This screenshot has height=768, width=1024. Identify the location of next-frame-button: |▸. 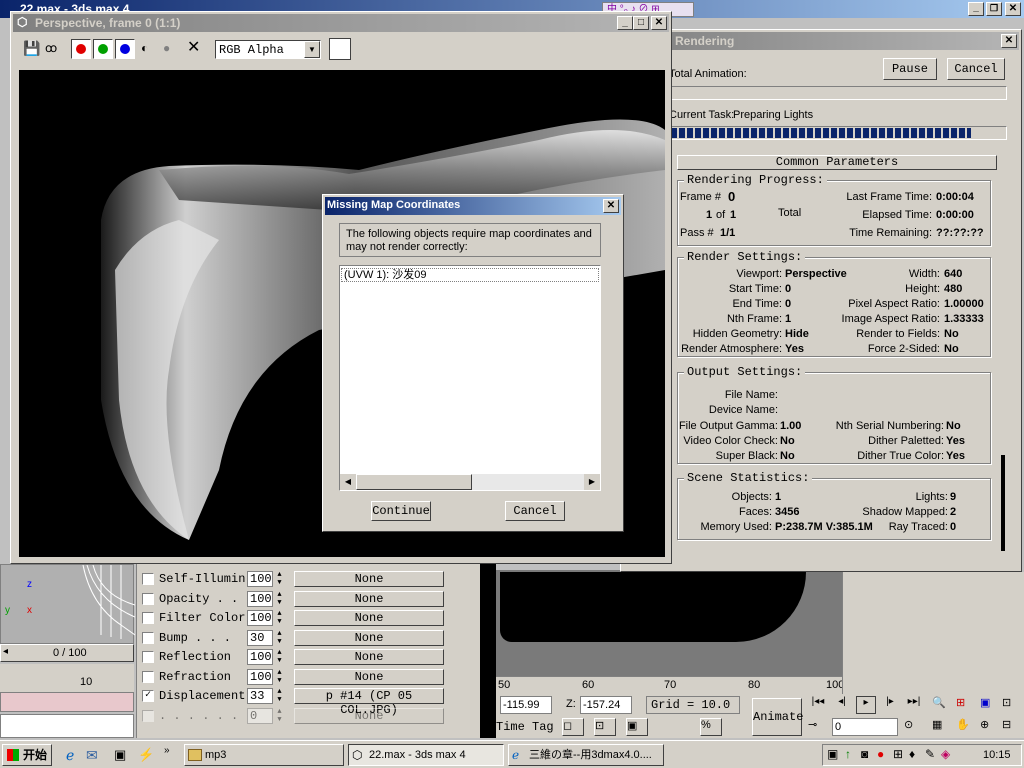
(890, 705).